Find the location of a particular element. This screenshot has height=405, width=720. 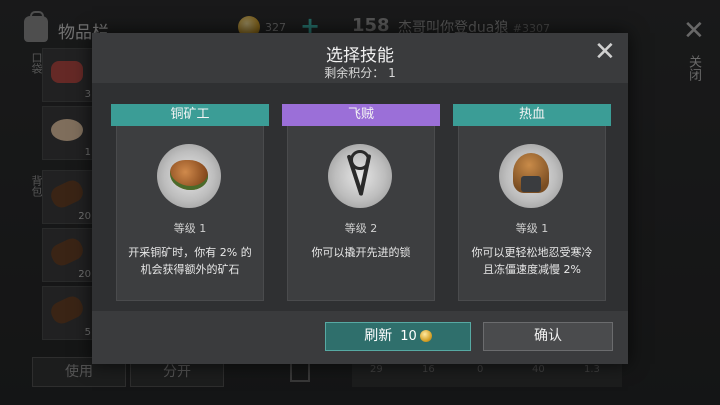

copper-ore-icon is located at coordinates (189, 176).